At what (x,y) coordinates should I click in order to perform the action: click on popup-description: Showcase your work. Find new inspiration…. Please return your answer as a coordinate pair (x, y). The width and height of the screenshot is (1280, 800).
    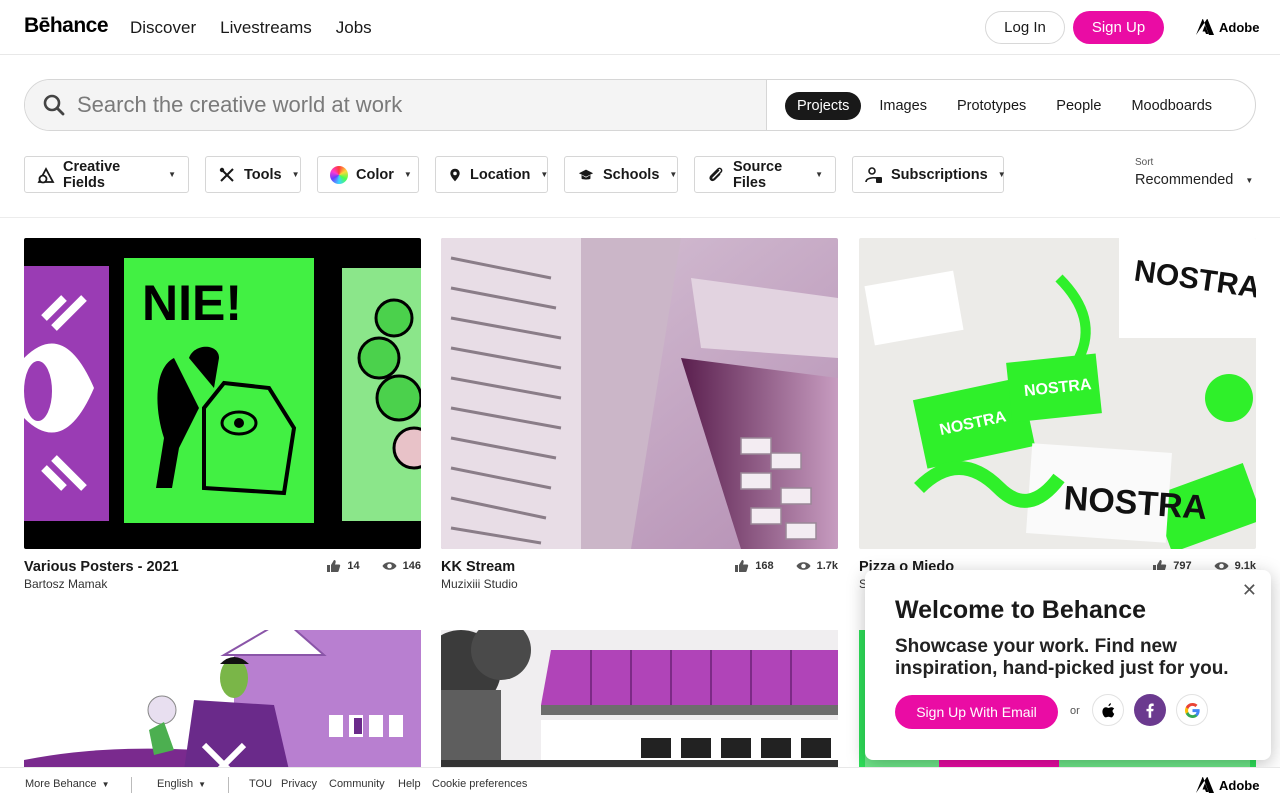
    Looking at the image, I should click on (1062, 657).